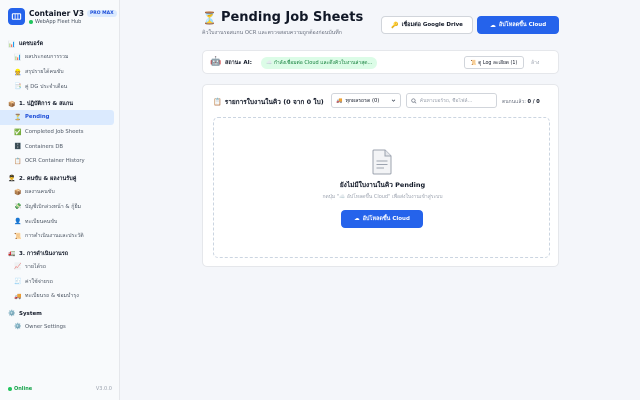 The width and height of the screenshot is (640, 400). I want to click on connect-google-drive-button: 🔑 เชื่อมต่อ Google Drive, so click(427, 25).